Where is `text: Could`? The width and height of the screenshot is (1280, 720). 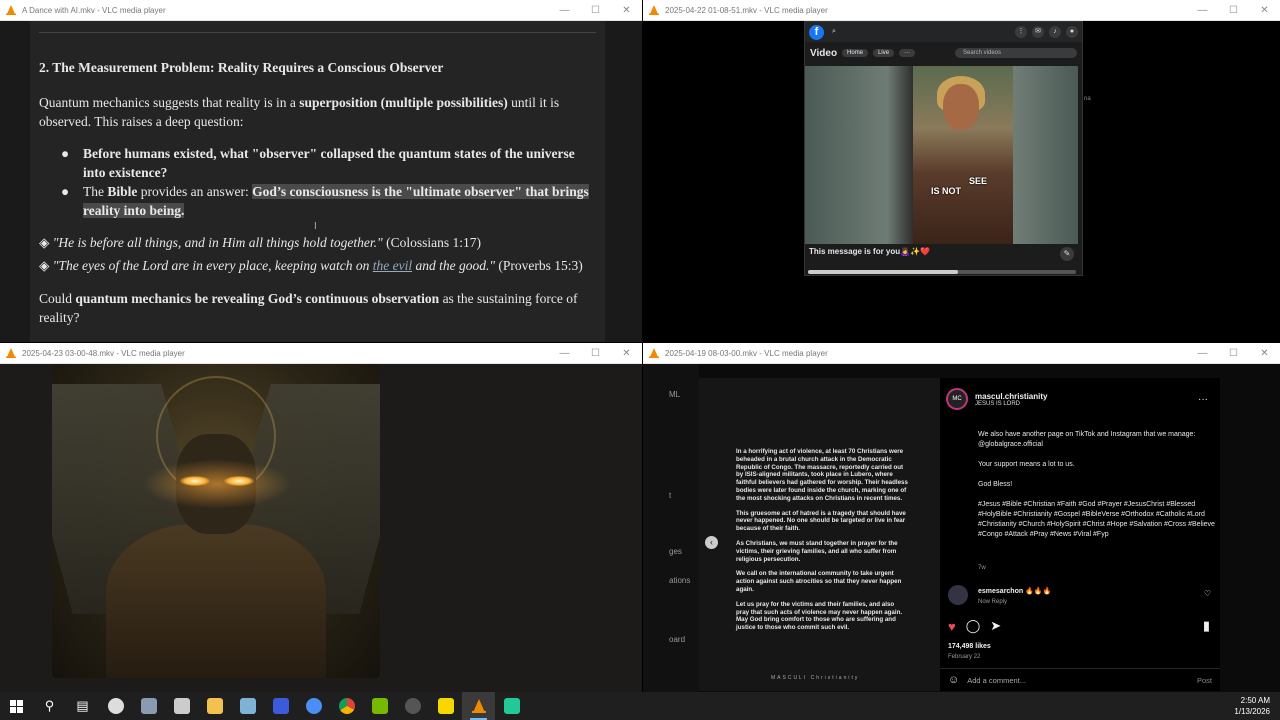
text: Could is located at coordinates (57, 298).